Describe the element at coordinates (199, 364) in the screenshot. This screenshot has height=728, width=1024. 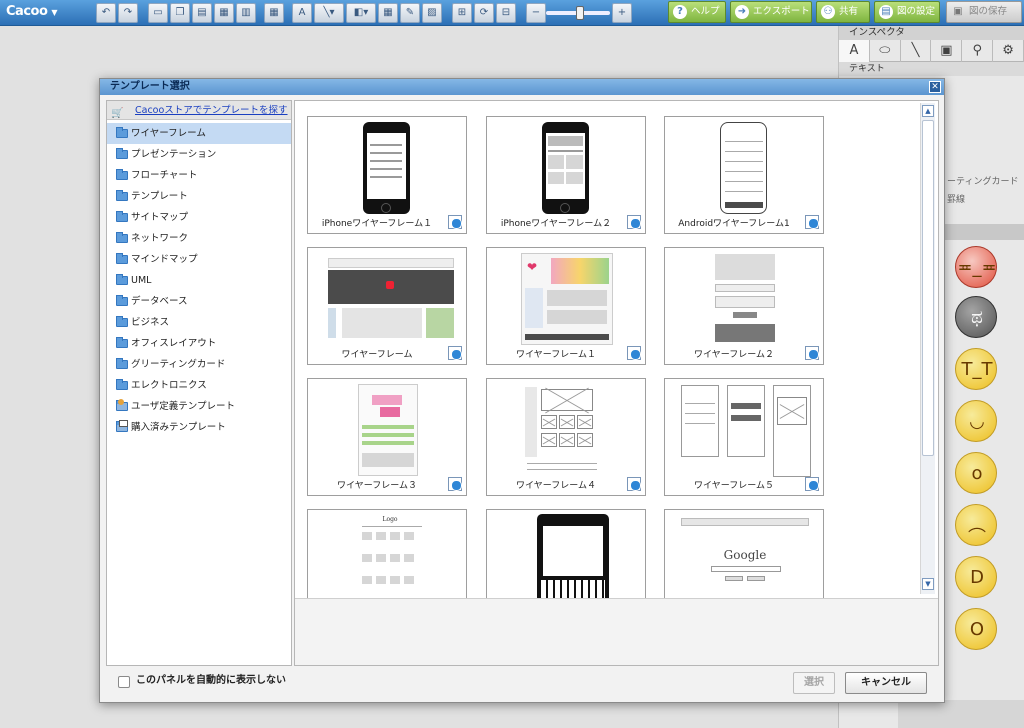
I see `category-item: グリーティングカード` at that location.